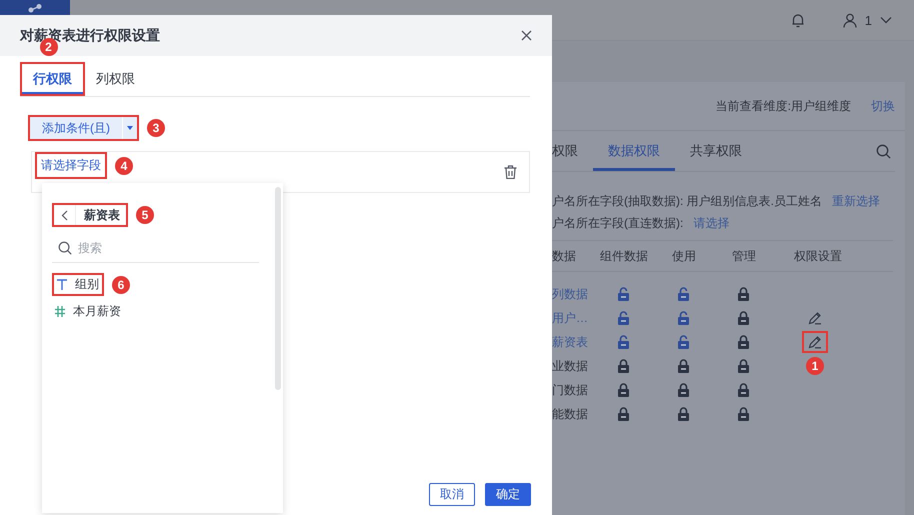 Image resolution: width=914 pixels, height=515 pixels. What do you see at coordinates (624, 256) in the screenshot?
I see `column-header: 组件数据` at bounding box center [624, 256].